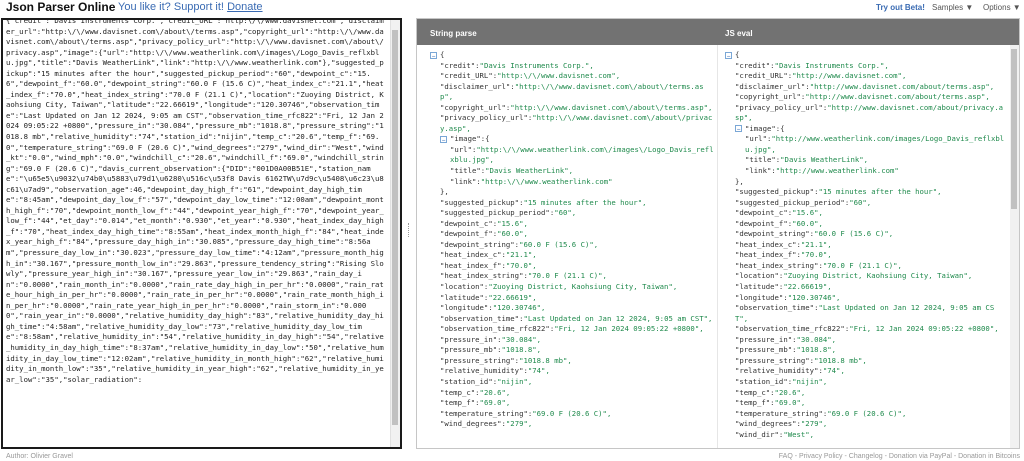  I want to click on tree-value: "http:\/\/www.weatherlink.com", so click(546, 181).